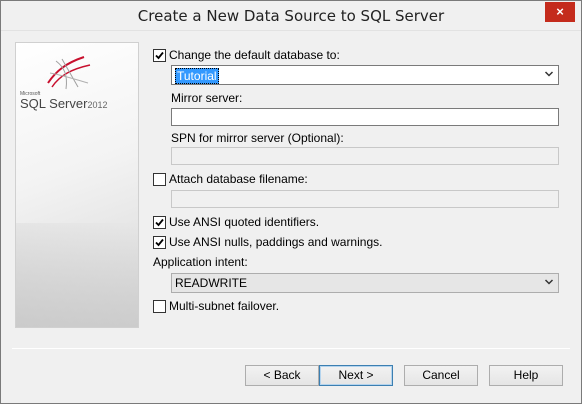 The width and height of the screenshot is (582, 404). I want to click on product-name: SQL Server2012, so click(63, 103).